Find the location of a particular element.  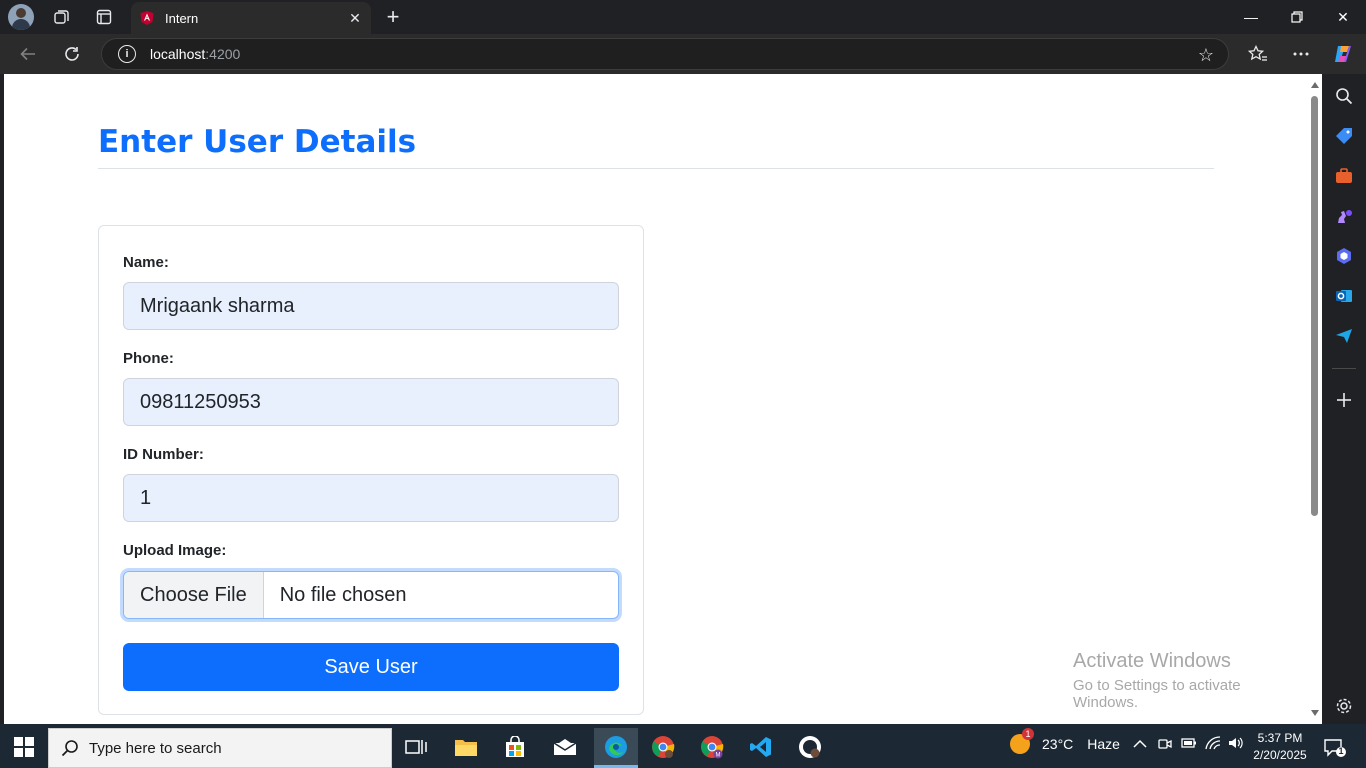

scroll-up-icon is located at coordinates (1315, 85).